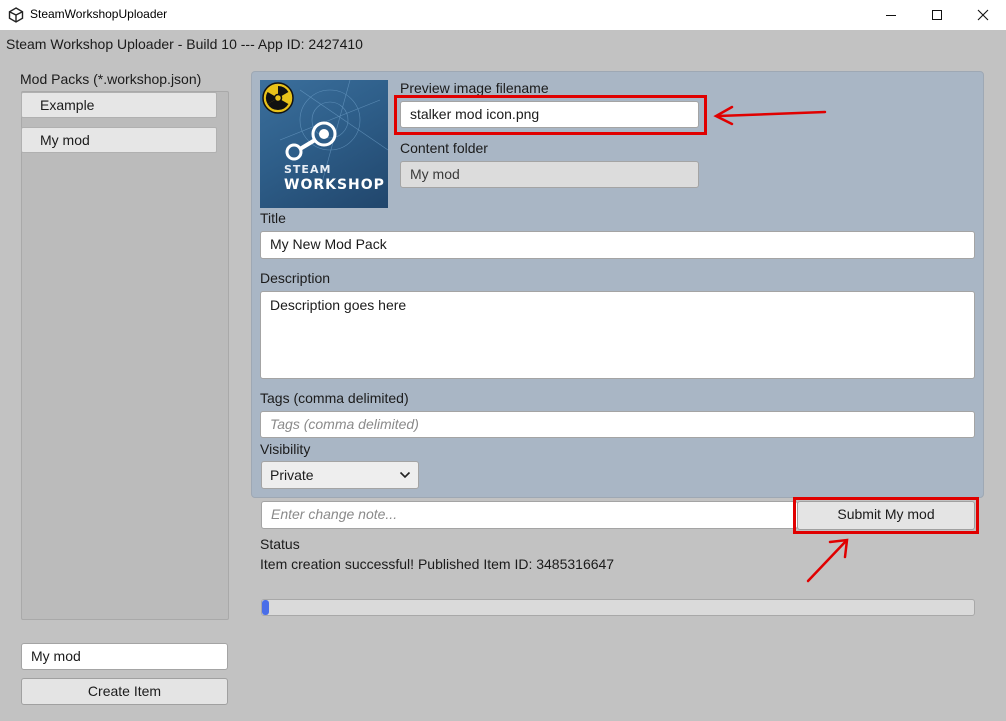 This screenshot has height=721, width=1006. Describe the element at coordinates (334, 185) in the screenshot. I see `preview-brand-line2: WORKSHOP` at that location.